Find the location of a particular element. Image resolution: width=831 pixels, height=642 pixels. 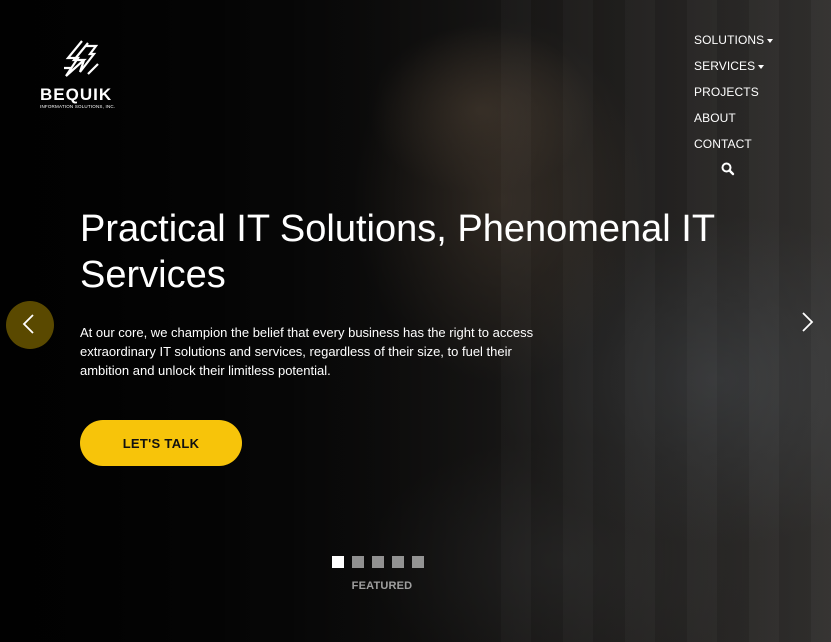

logo-mark-icon is located at coordinates (81, 58).